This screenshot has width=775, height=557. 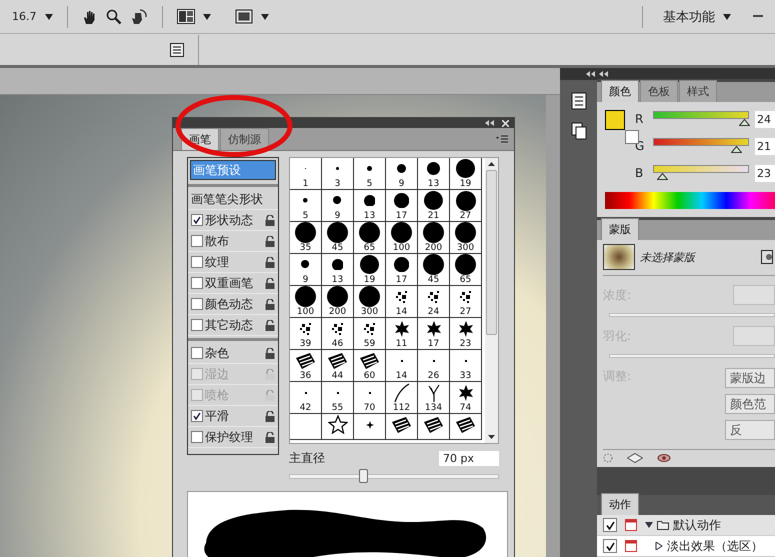 I want to click on mask-button: 反, so click(x=750, y=430).